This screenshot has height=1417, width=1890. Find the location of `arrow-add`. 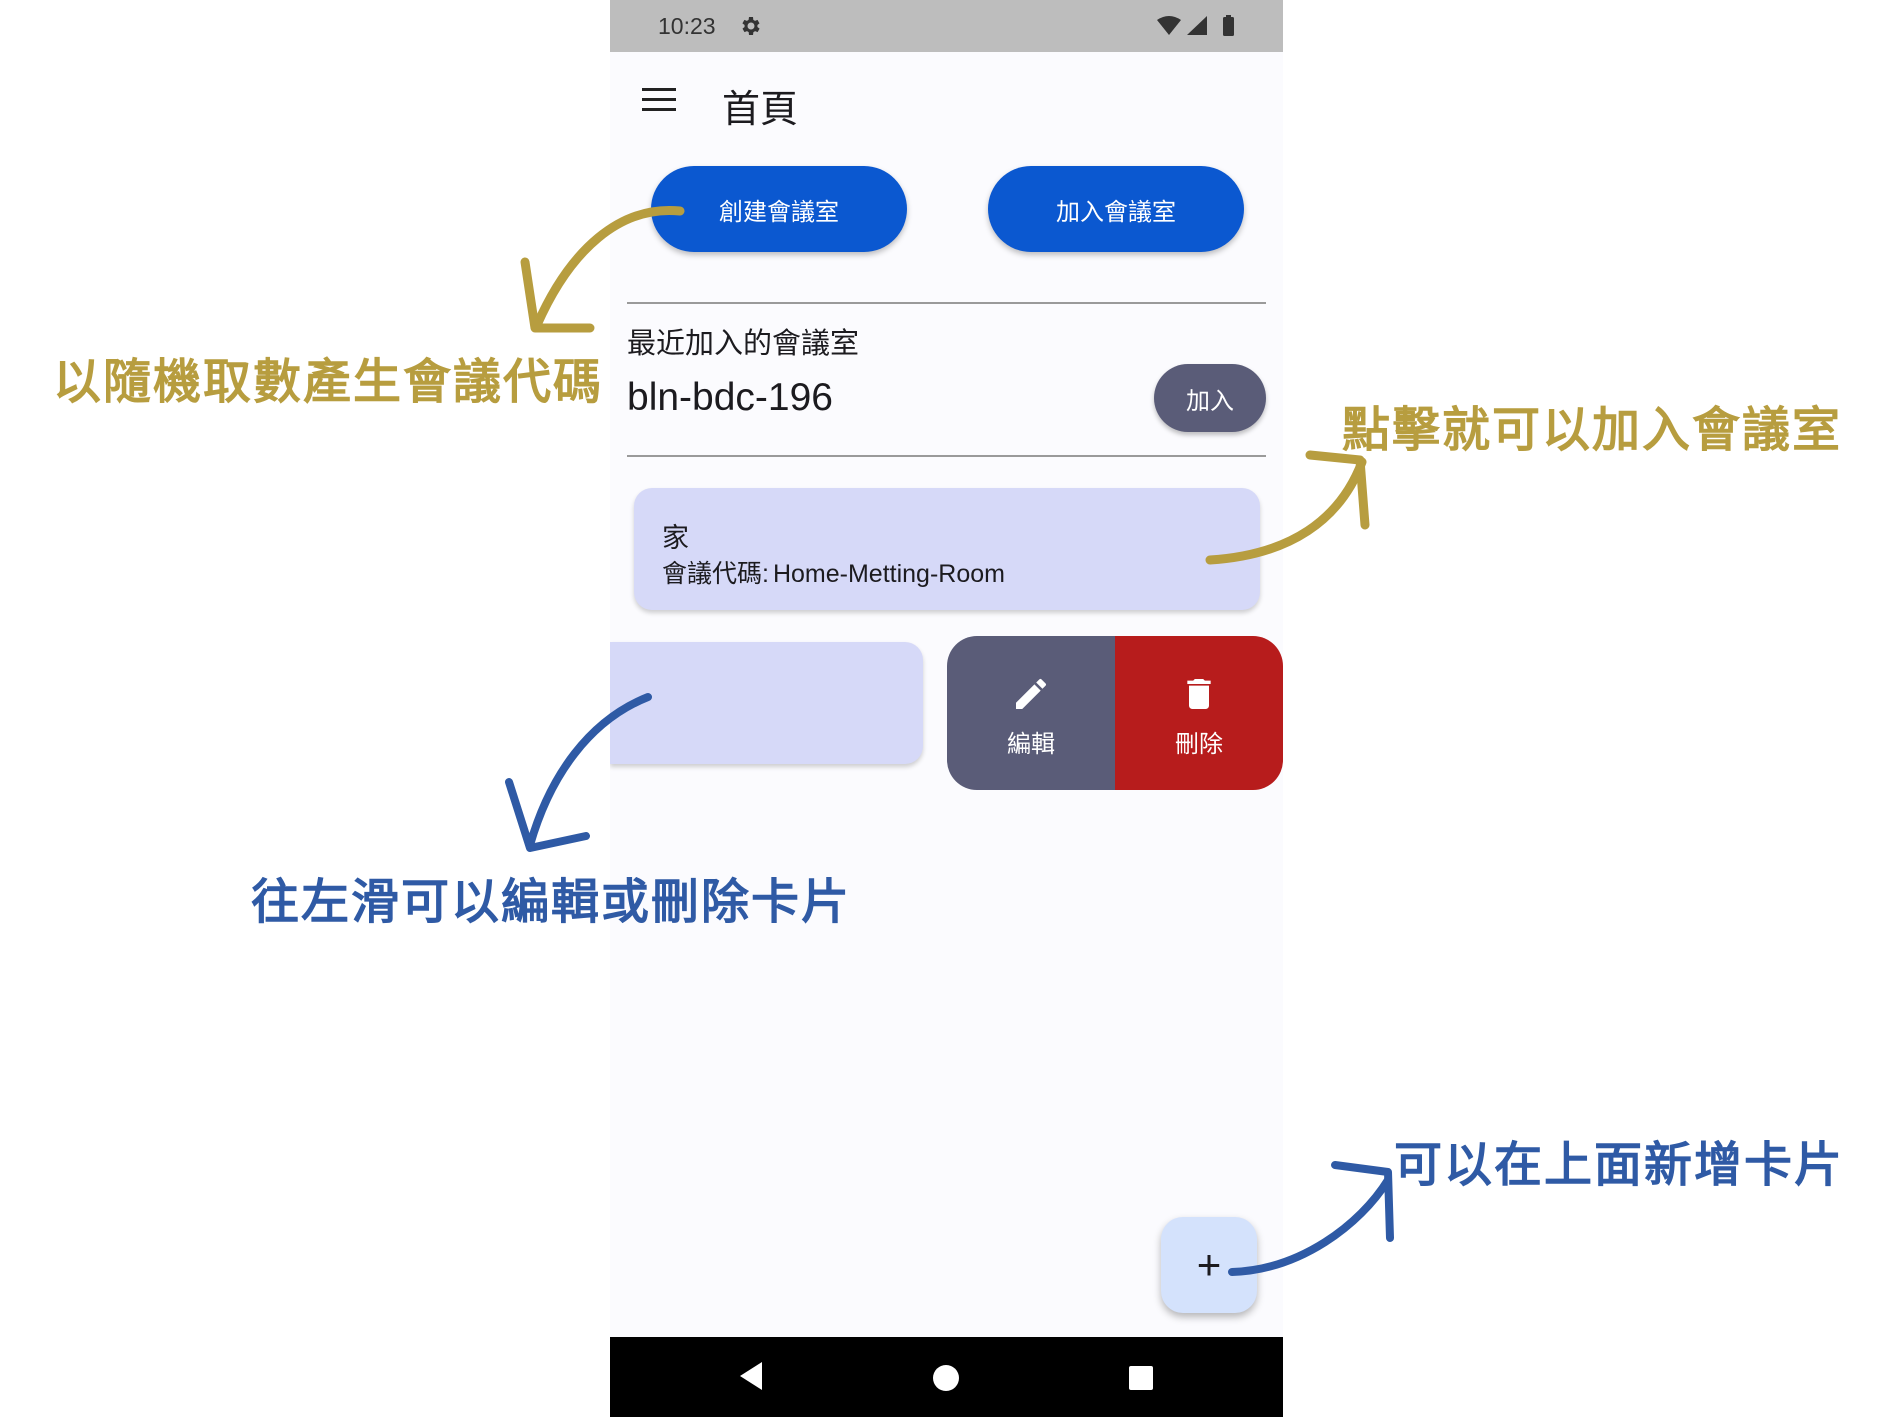

arrow-add is located at coordinates (1311, 1218).